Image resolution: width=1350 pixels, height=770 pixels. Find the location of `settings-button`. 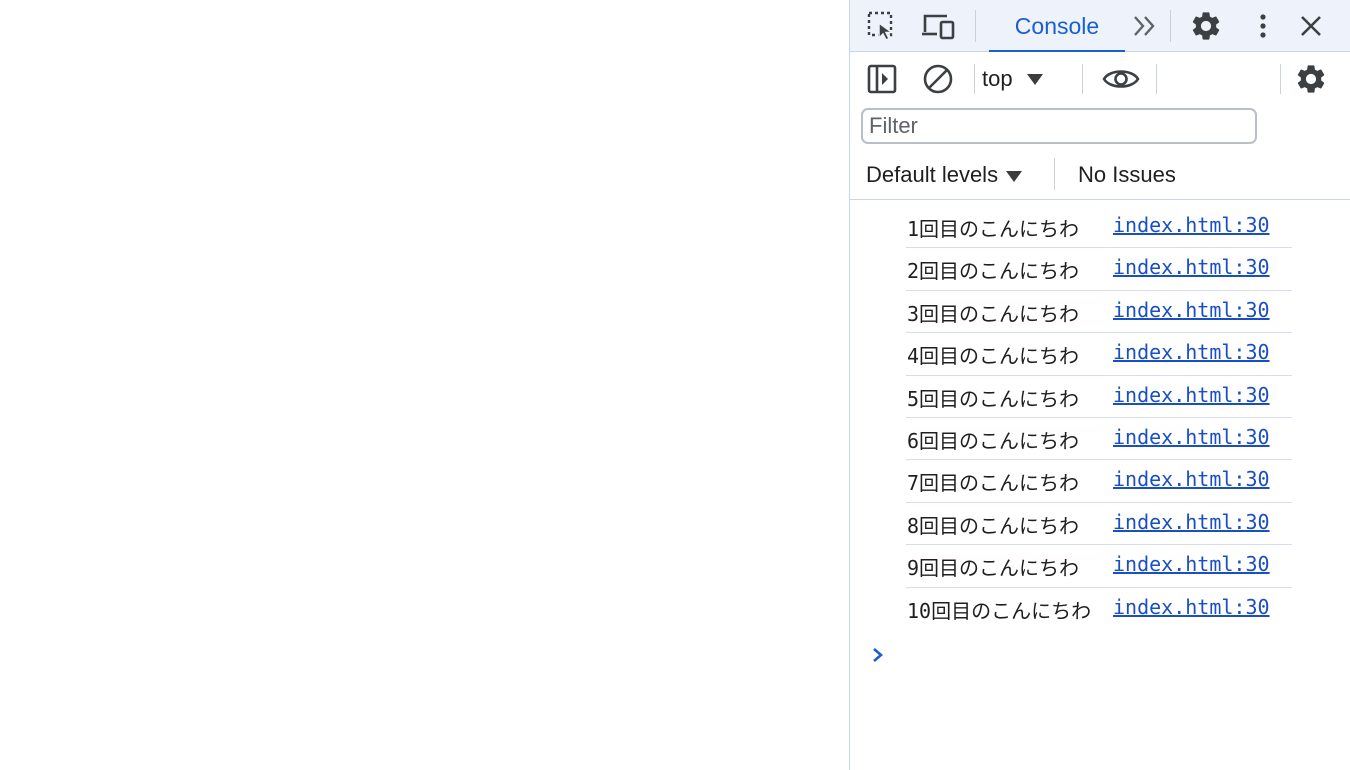

settings-button is located at coordinates (1206, 26).